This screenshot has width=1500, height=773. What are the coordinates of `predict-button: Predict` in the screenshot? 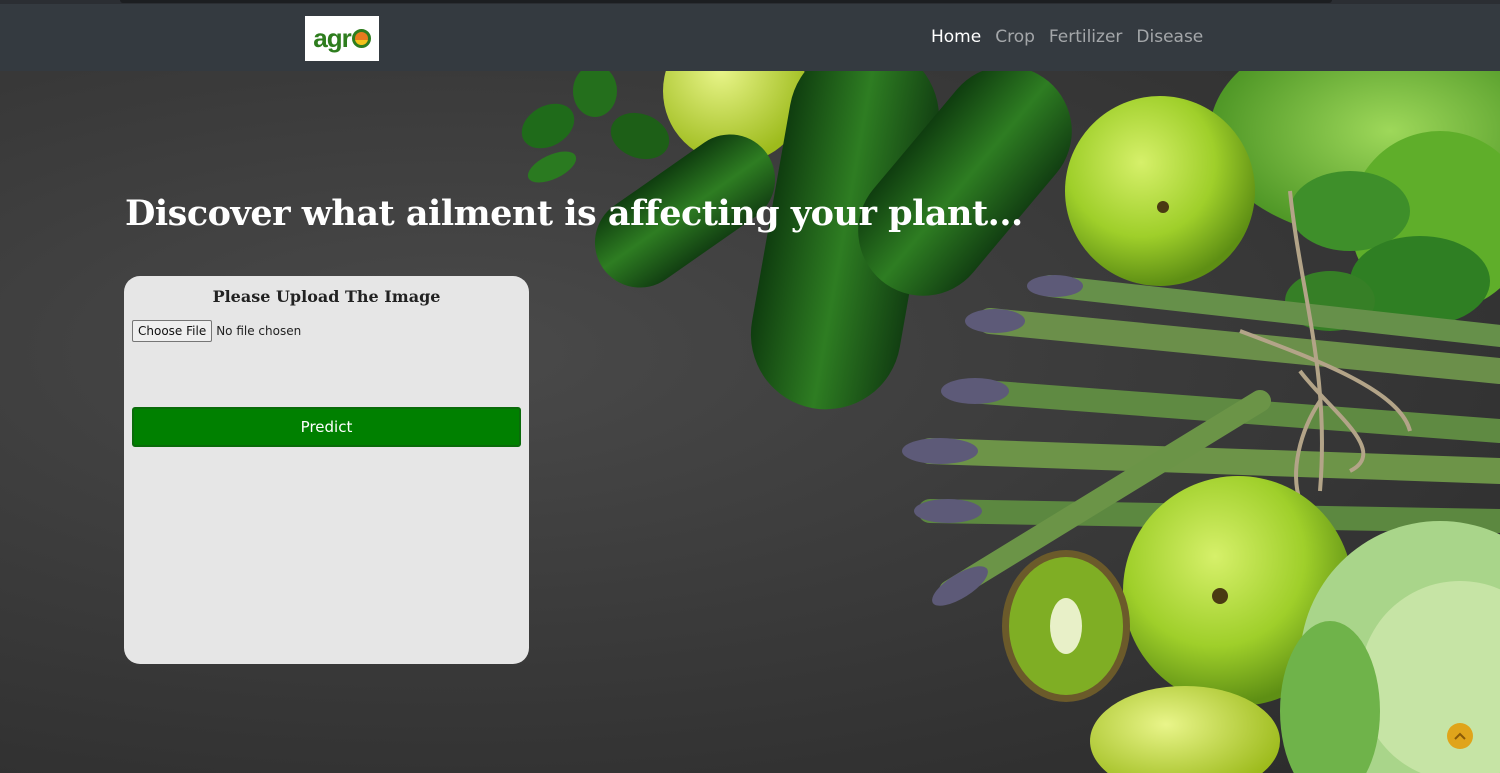 It's located at (326, 427).